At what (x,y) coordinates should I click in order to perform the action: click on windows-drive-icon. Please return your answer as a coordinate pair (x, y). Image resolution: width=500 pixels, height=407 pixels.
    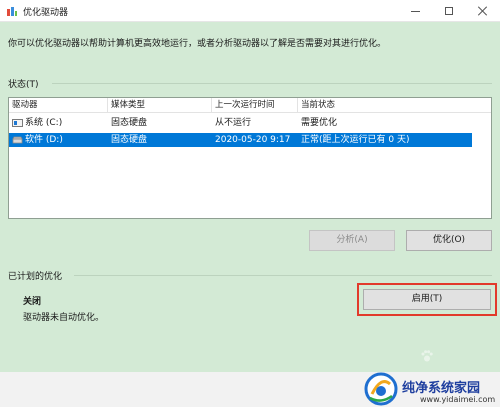
    Looking at the image, I should click on (17, 123).